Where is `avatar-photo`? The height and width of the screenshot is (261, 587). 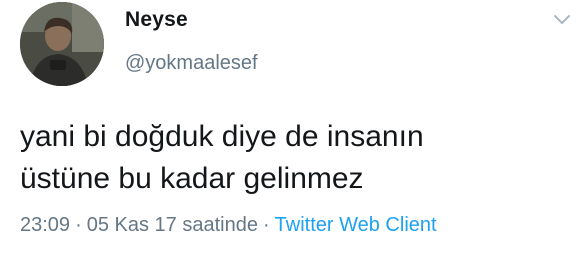
avatar-photo is located at coordinates (62, 44).